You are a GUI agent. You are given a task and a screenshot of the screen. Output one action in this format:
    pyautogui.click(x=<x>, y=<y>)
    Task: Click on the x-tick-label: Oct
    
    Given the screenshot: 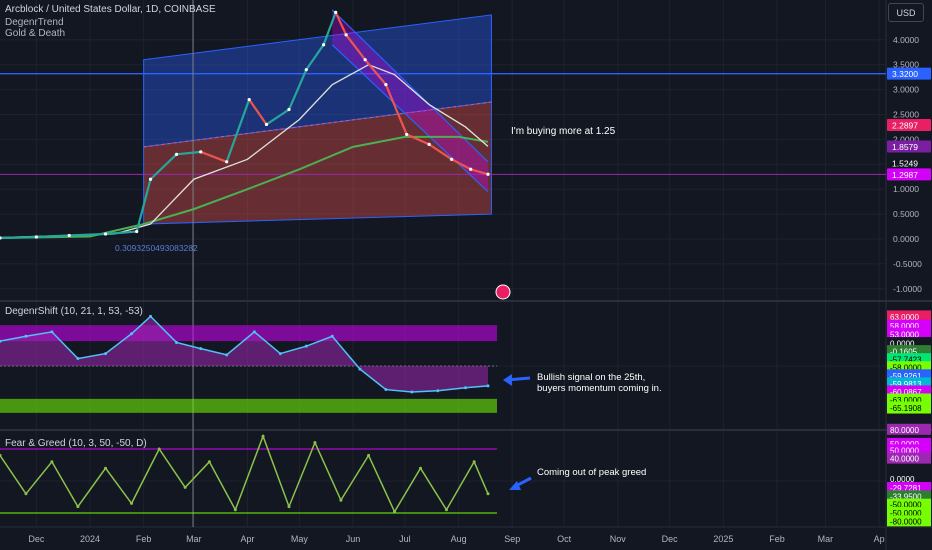 What is the action you would take?
    pyautogui.click(x=564, y=539)
    